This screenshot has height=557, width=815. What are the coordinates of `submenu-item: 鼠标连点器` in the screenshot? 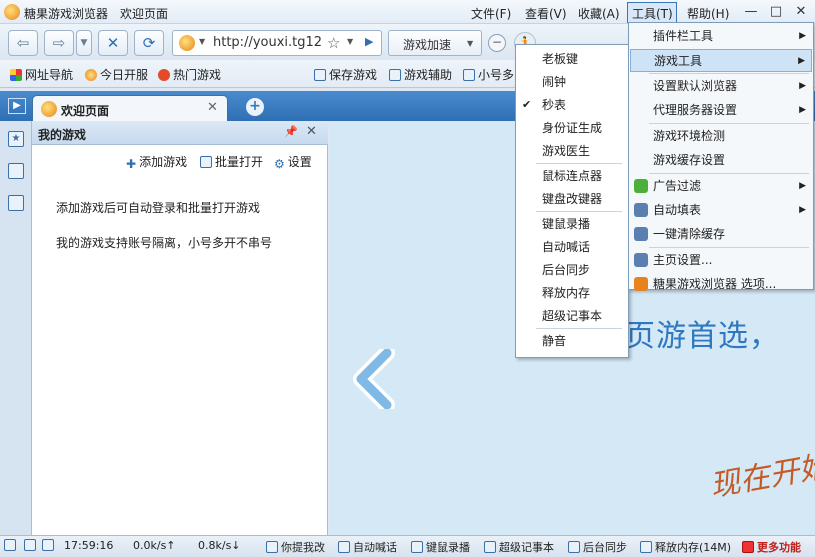 It's located at (572, 176).